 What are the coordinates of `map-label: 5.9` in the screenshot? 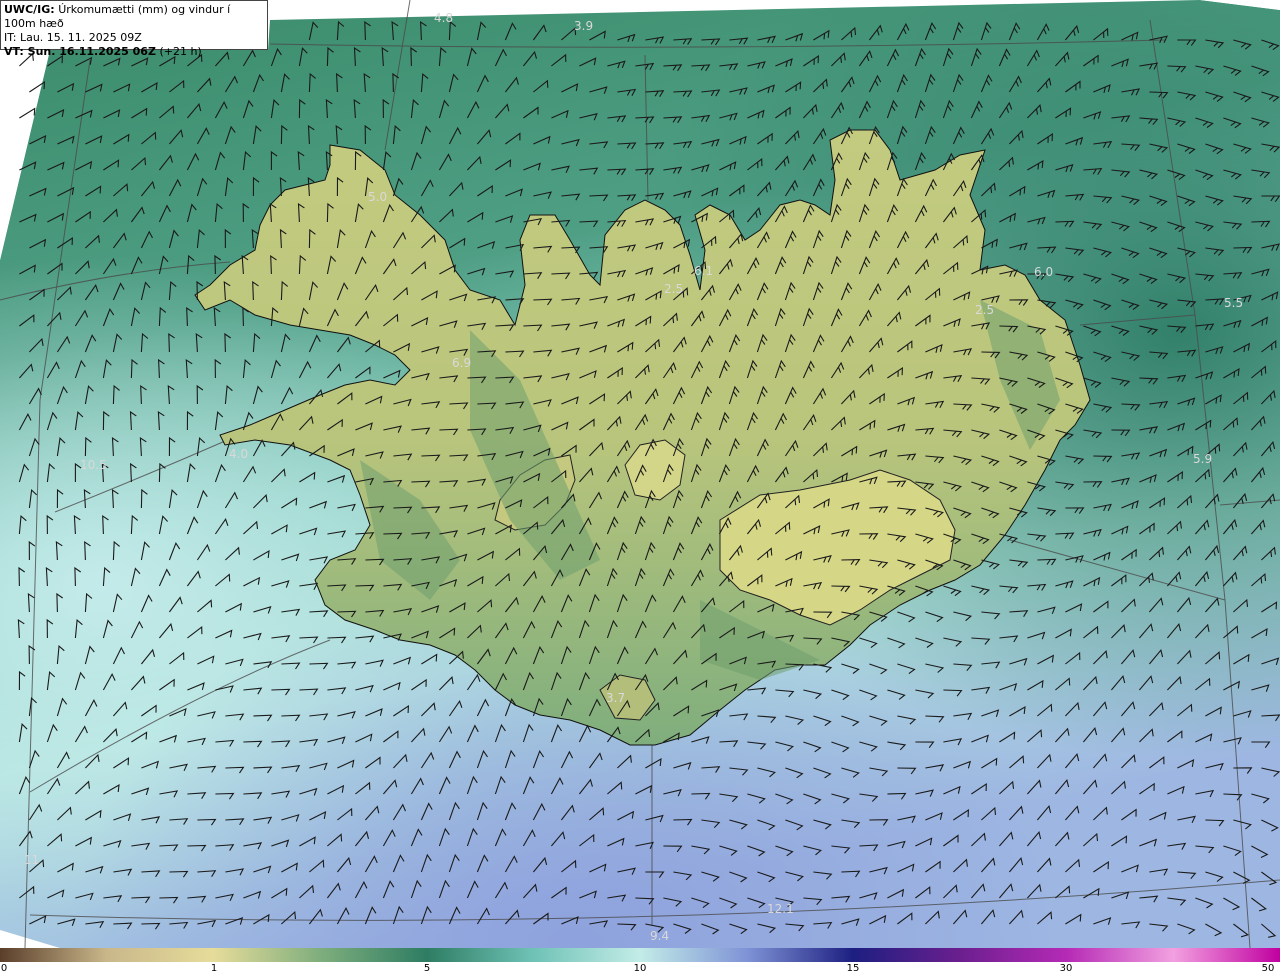 It's located at (1202, 459).